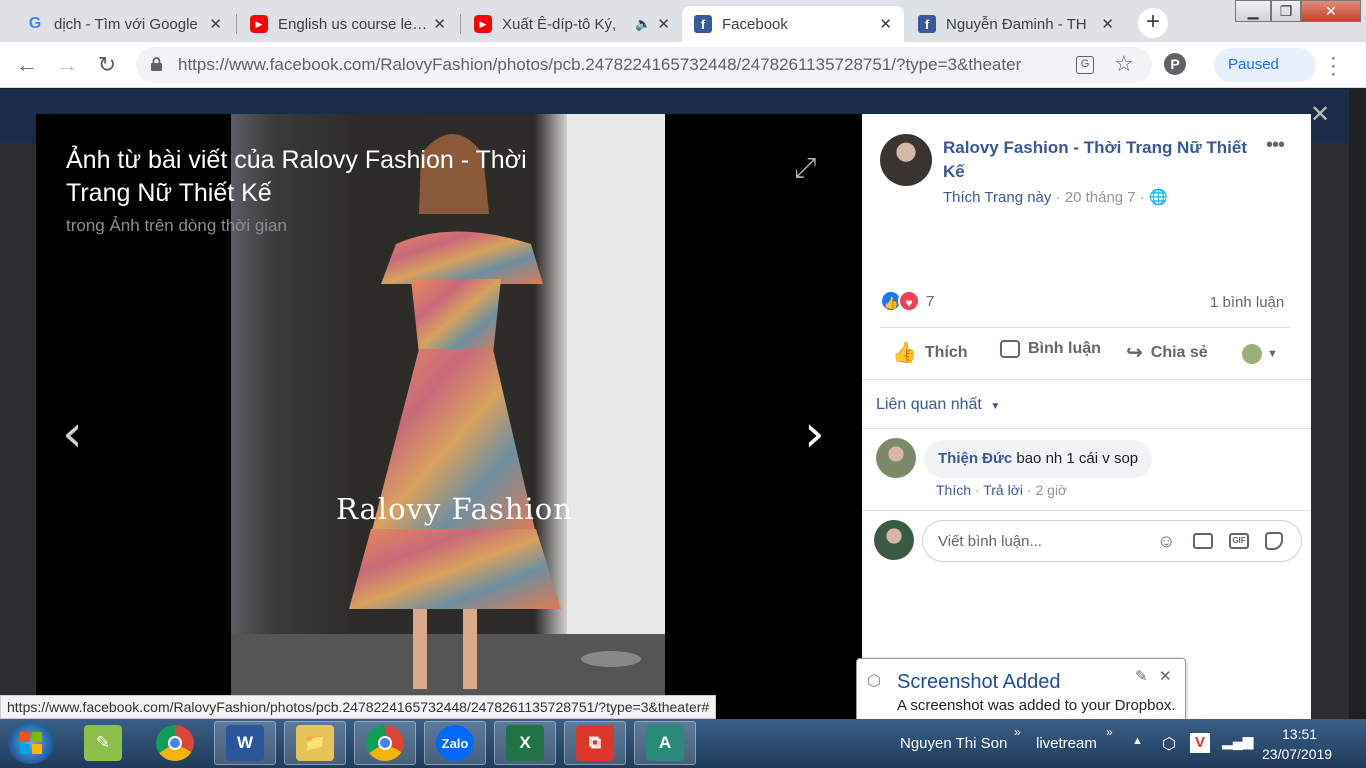 This screenshot has height=768, width=1366. Describe the element at coordinates (1239, 541) in the screenshot. I see `gif-icon: GIF` at that location.